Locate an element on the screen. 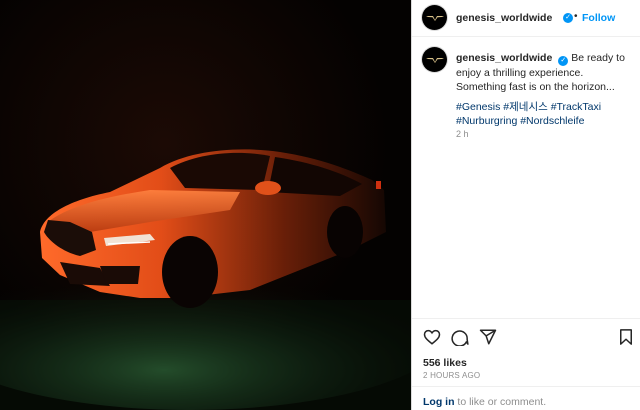 This screenshot has height=410, width=640. login-suffix: to like or comment. is located at coordinates (500, 402).